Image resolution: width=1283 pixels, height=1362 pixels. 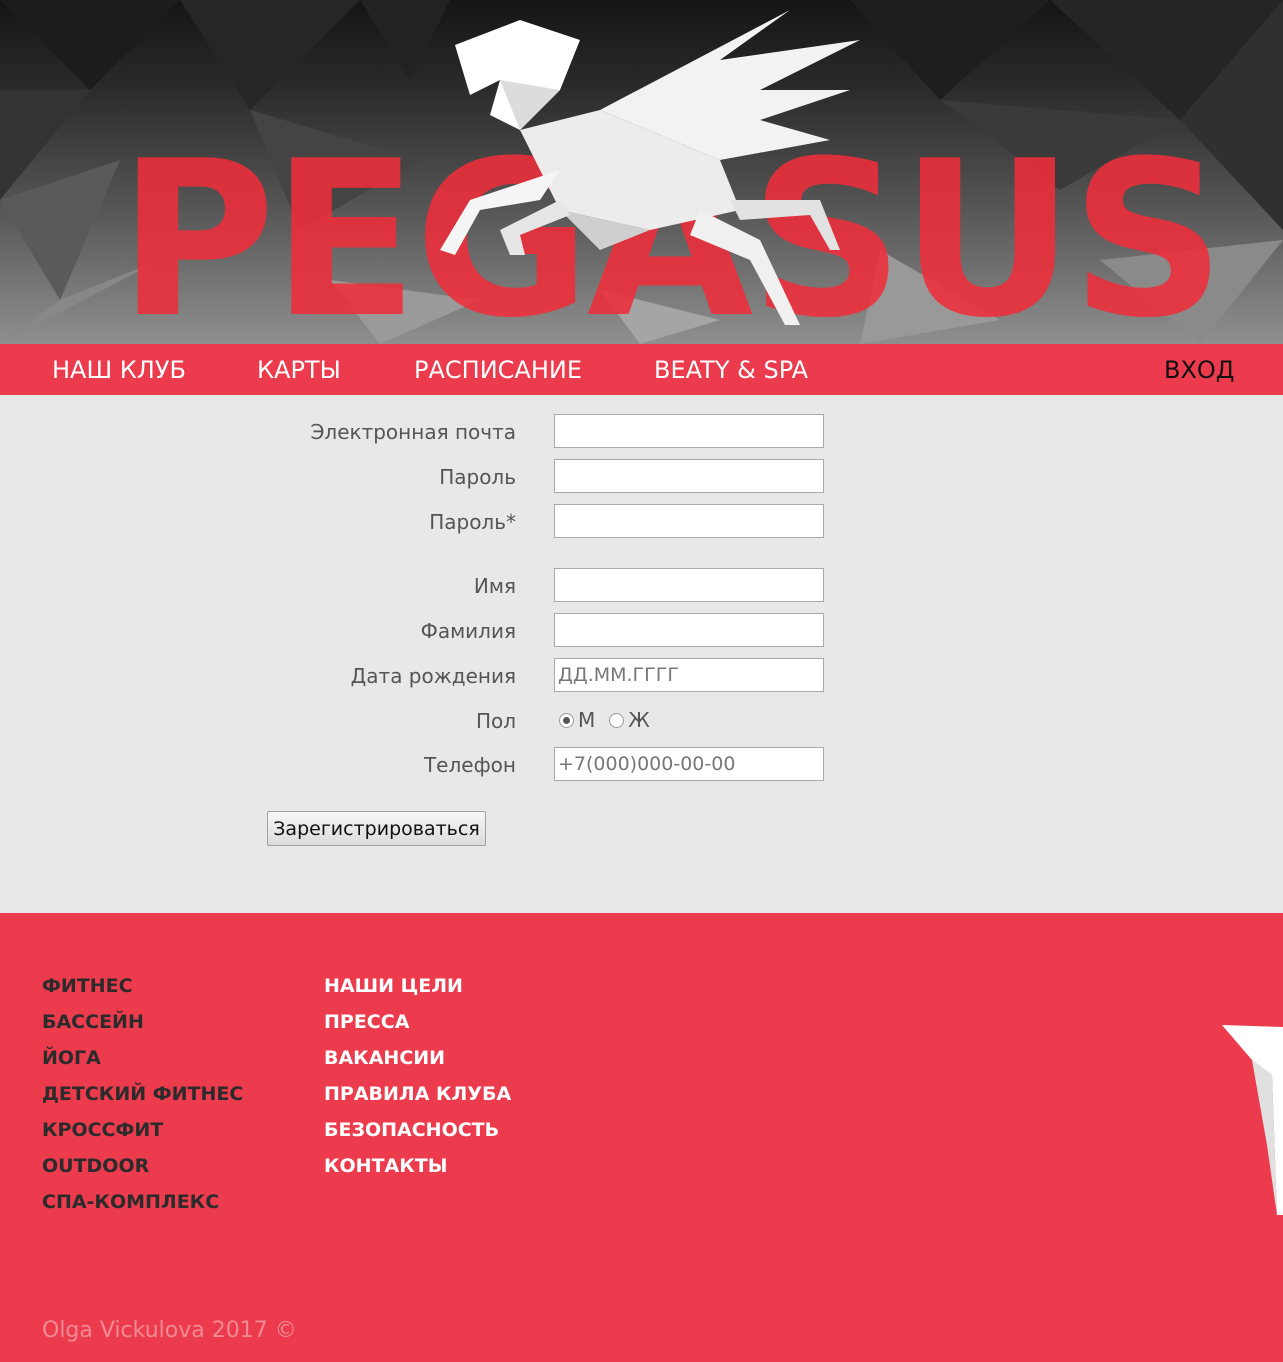 What do you see at coordinates (417, 993) in the screenshot?
I see `footer-link-goals: НАШИ ЦЕЛИ` at bounding box center [417, 993].